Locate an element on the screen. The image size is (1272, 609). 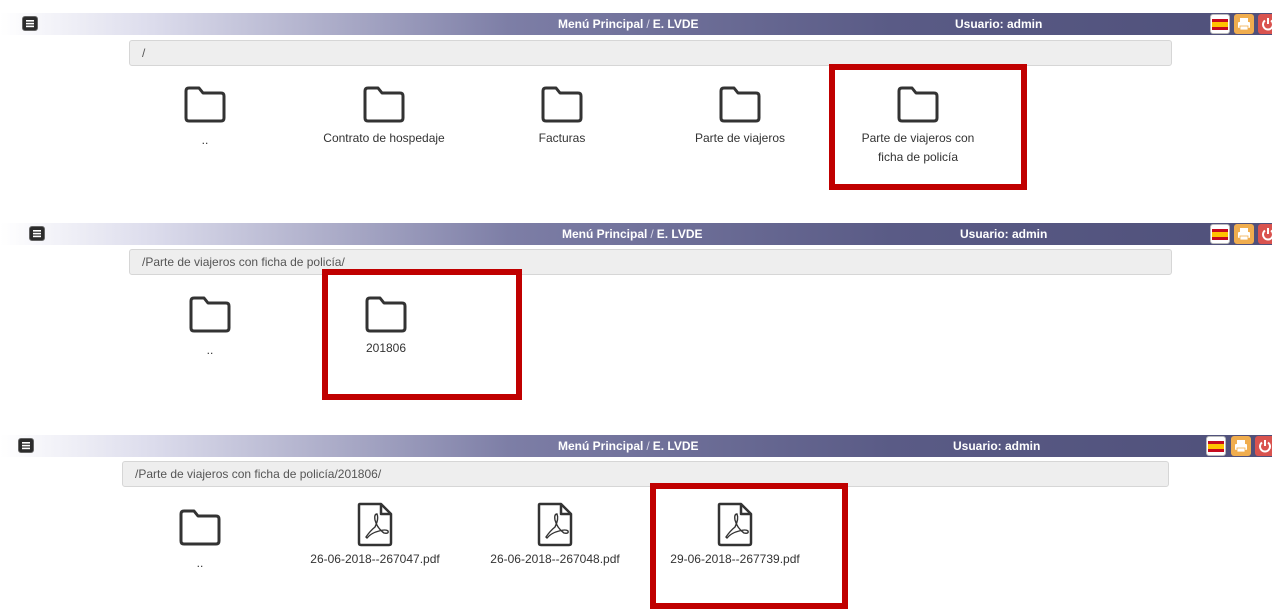
menu-icon is located at coordinates (26, 446).